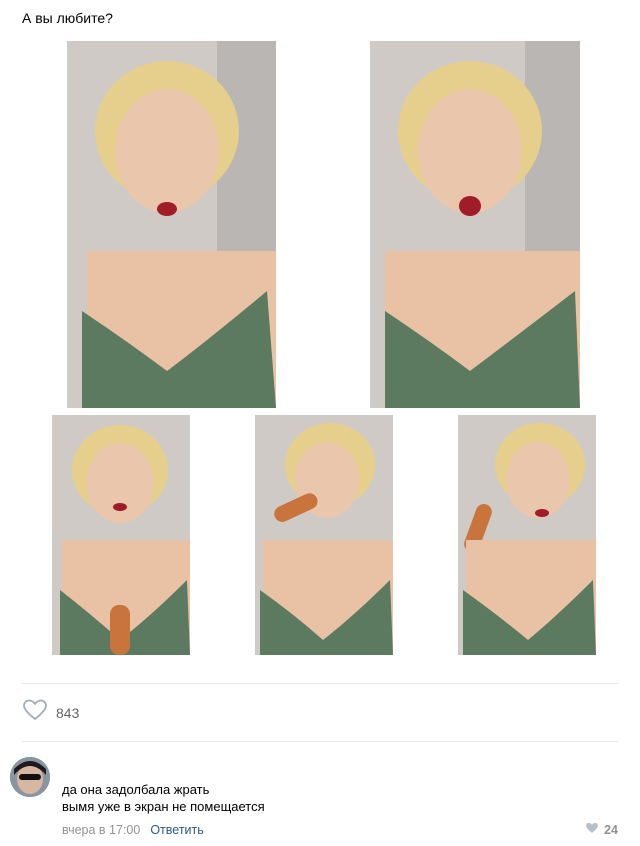  What do you see at coordinates (101, 830) in the screenshot?
I see `comment-timestamp: вчера в 17:00` at bounding box center [101, 830].